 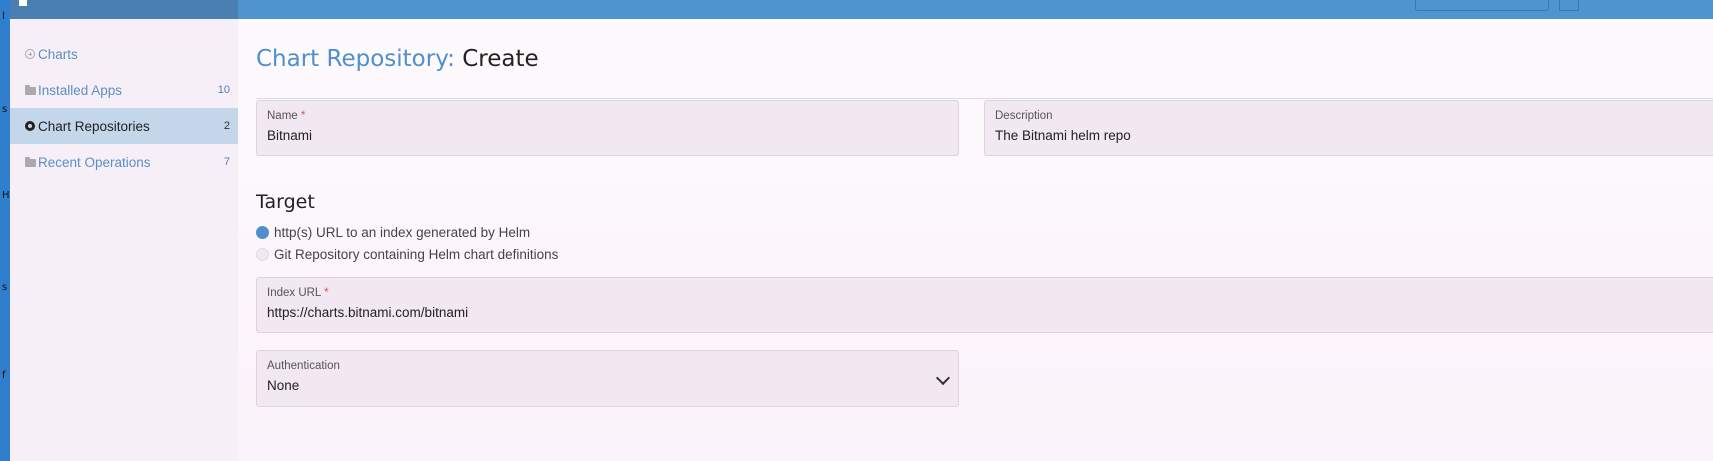 What do you see at coordinates (30, 126) in the screenshot?
I see `gear-icon` at bounding box center [30, 126].